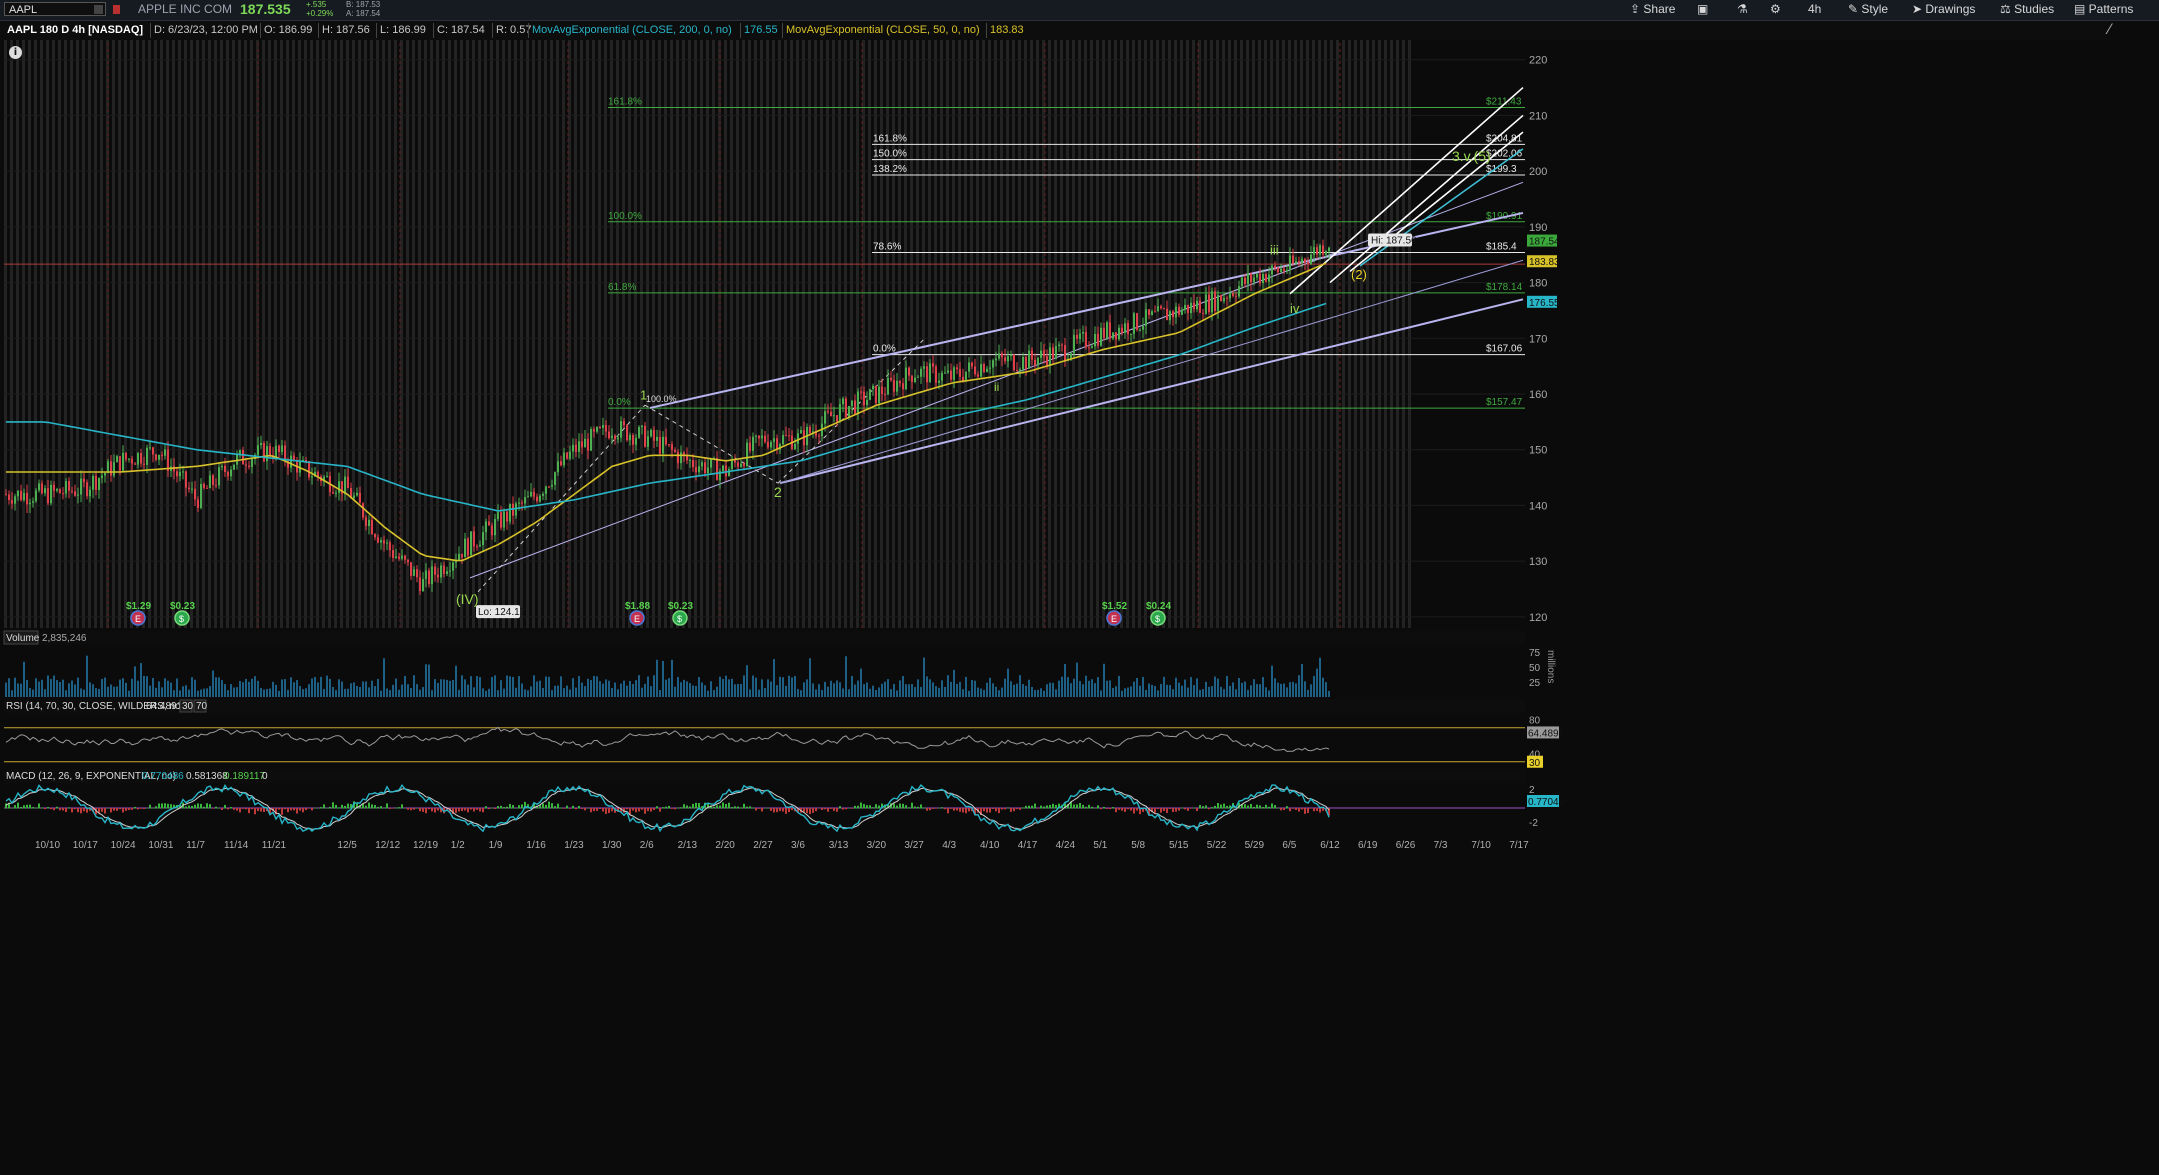 The width and height of the screenshot is (2159, 1175). I want to click on volume-axis-label: millions, so click(1550, 666).